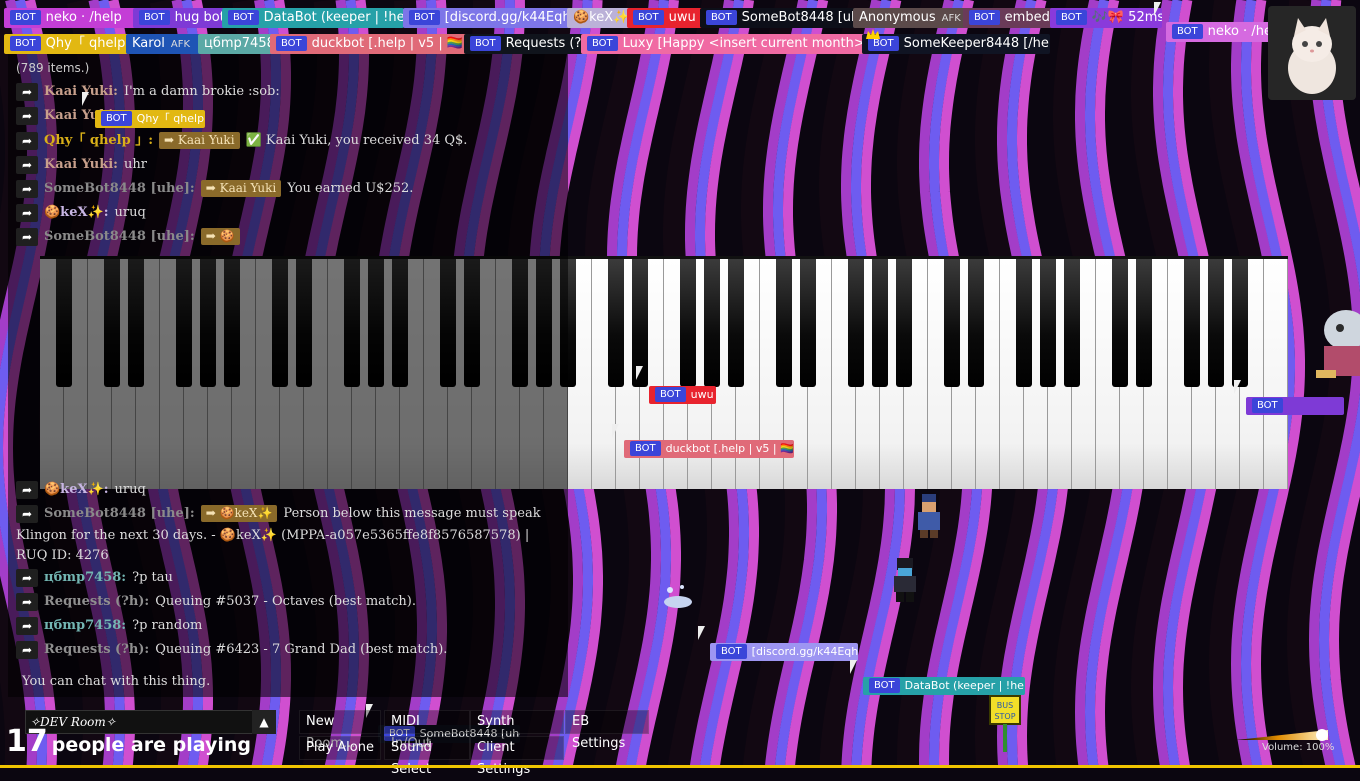 Image resolution: width=1360 pixels, height=781 pixels. What do you see at coordinates (239, 43) in the screenshot?
I see `participant-name: цбmp7458` at bounding box center [239, 43].